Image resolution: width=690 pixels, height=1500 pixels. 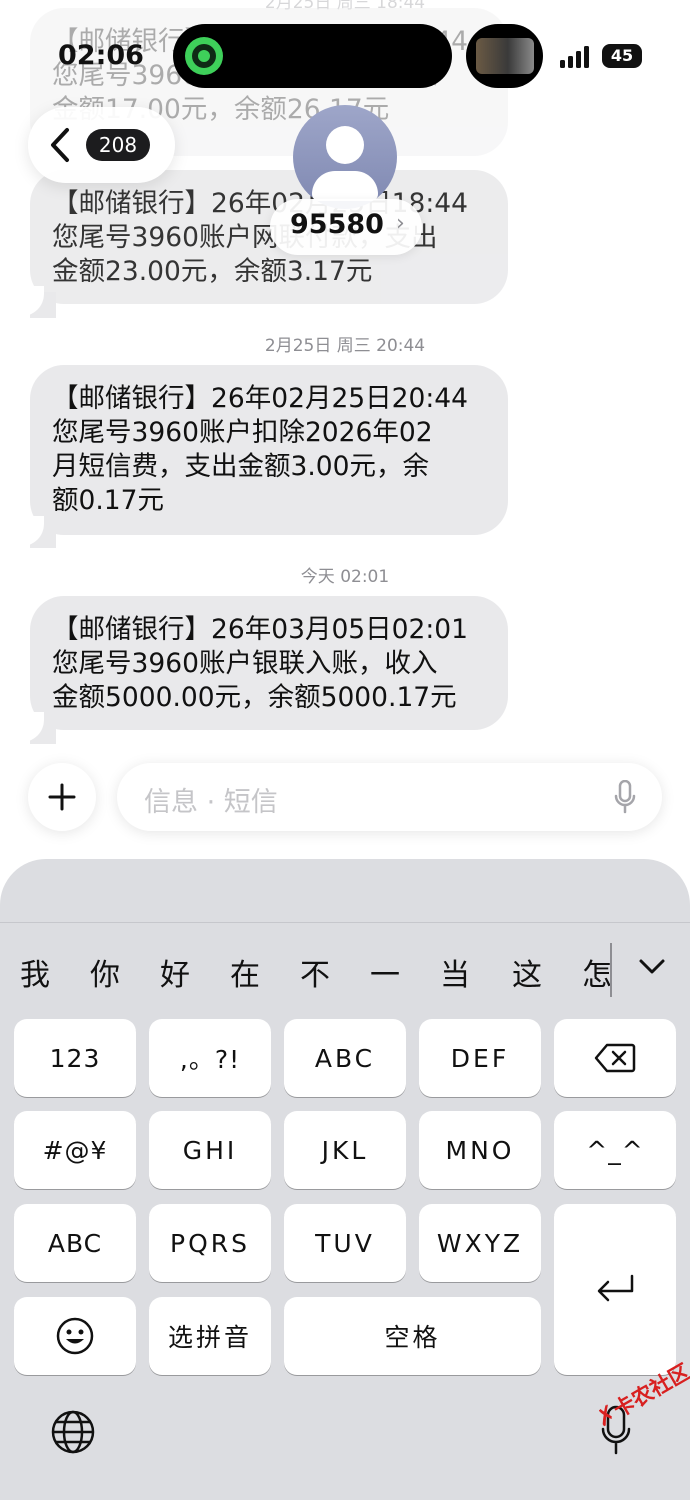 What do you see at coordinates (315, 972) in the screenshot?
I see `candidate-word: 不` at bounding box center [315, 972].